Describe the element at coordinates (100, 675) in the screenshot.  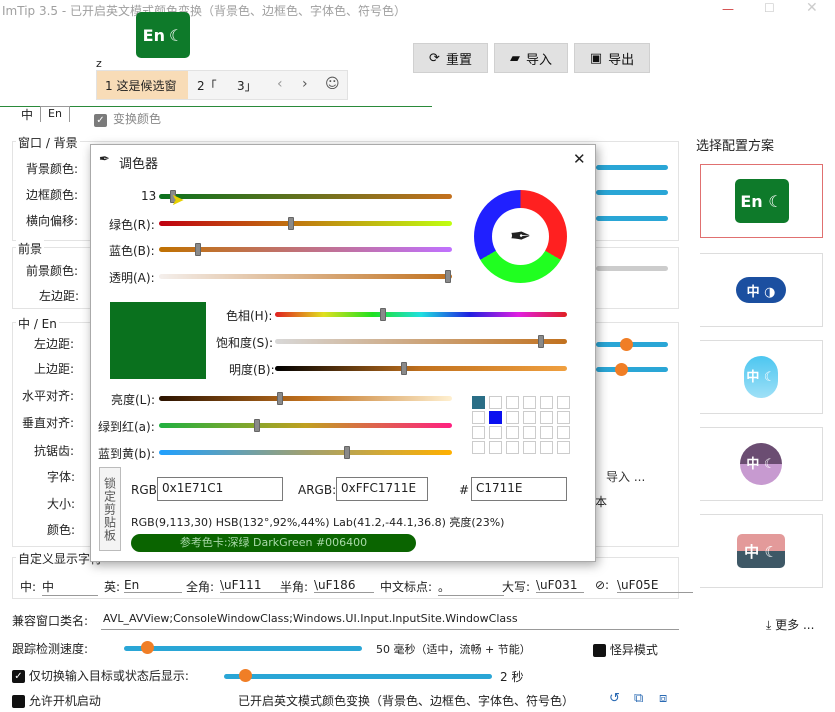
I see `switch-display-checkbox: ✓ 仅切换输入目标或状态后显示:` at that location.